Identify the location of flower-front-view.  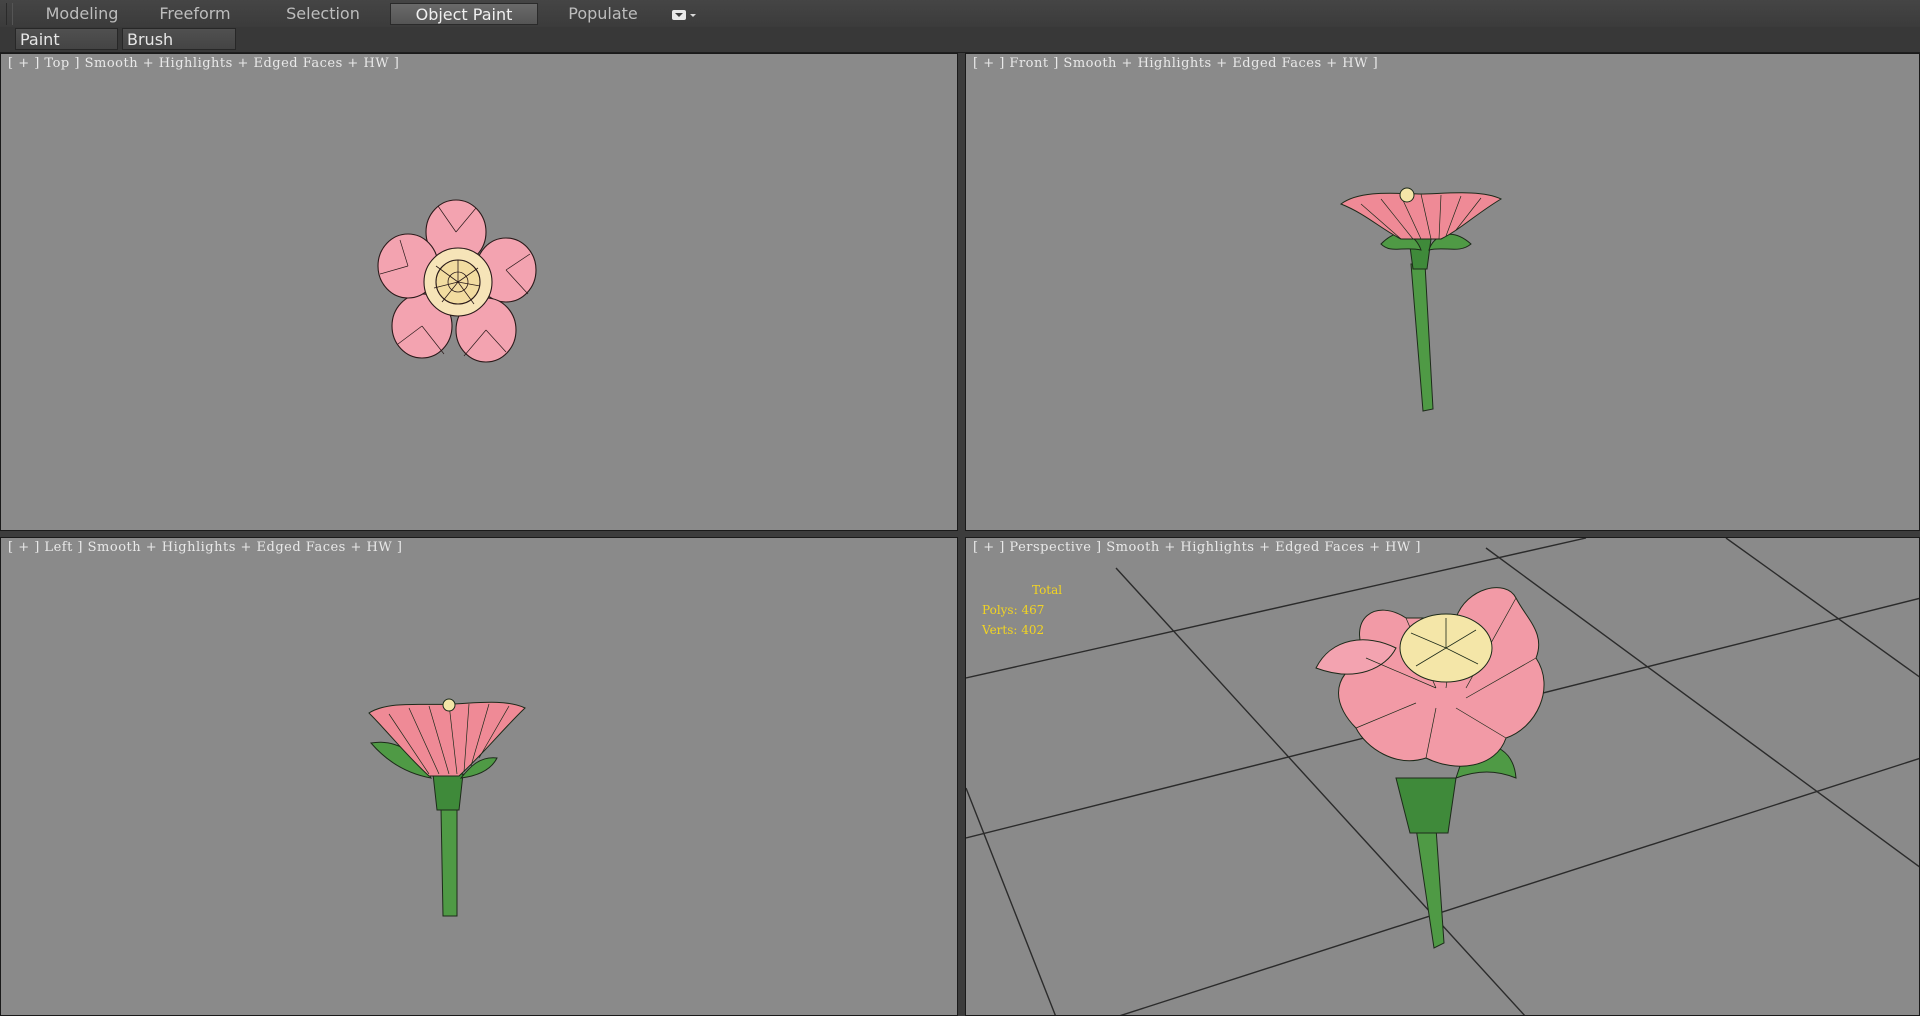
(1421, 299).